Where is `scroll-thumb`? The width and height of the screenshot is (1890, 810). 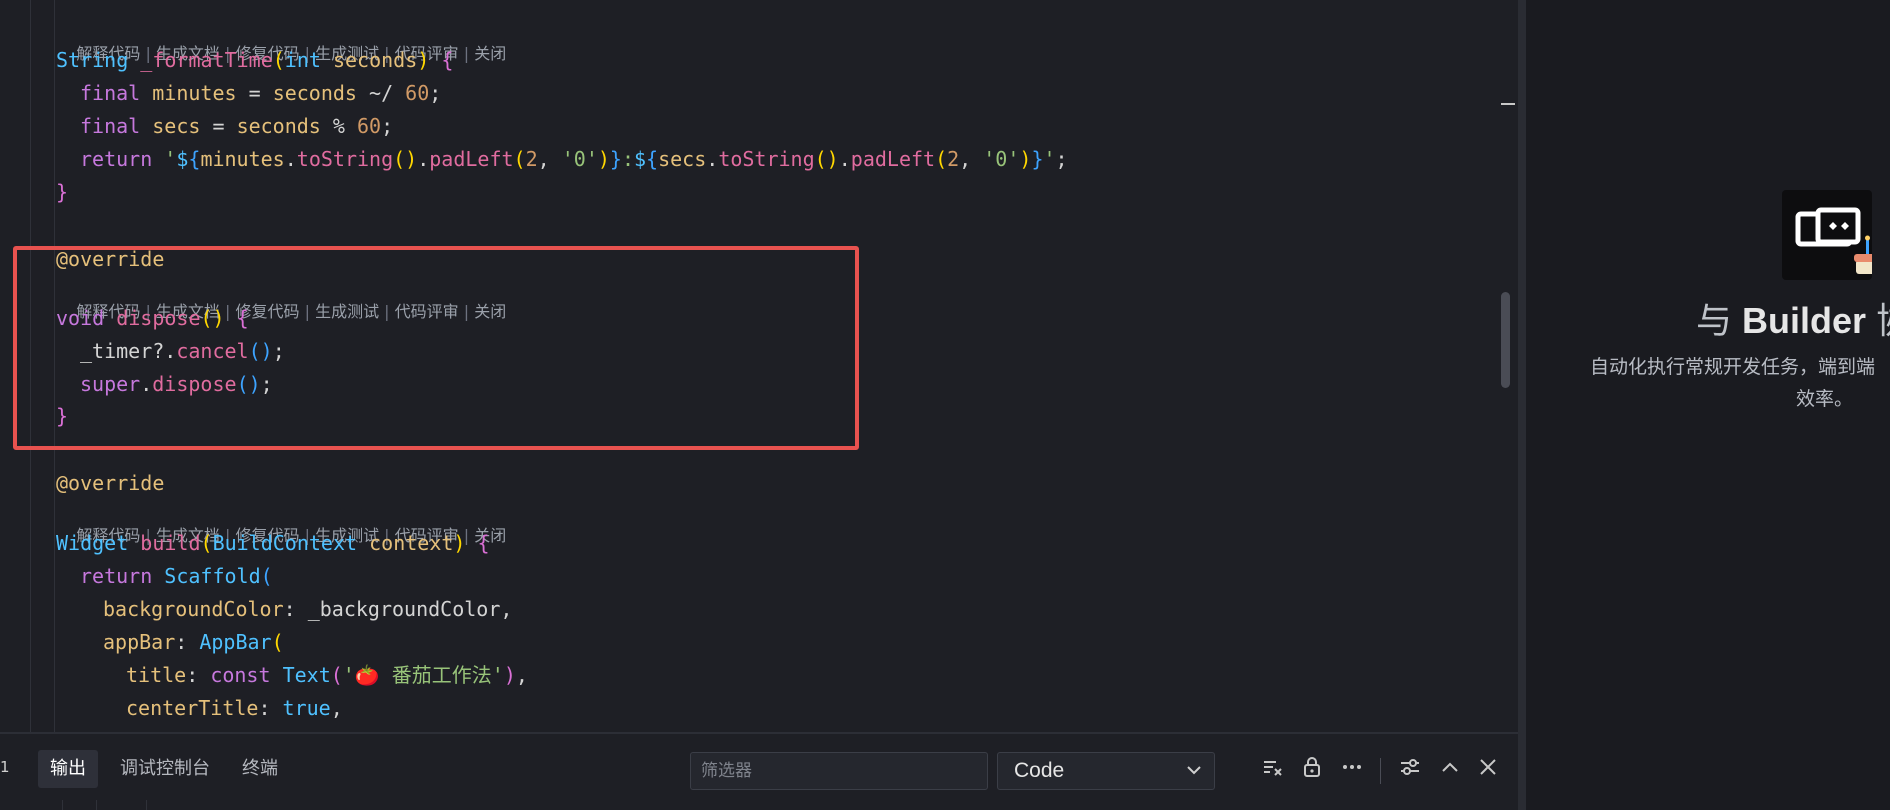
scroll-thumb is located at coordinates (1505, 340).